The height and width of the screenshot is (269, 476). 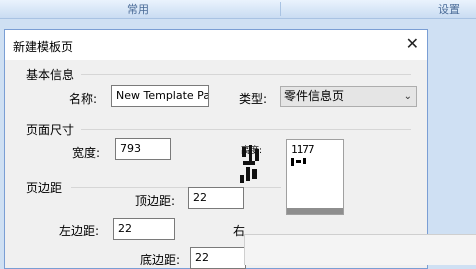 What do you see at coordinates (253, 99) in the screenshot?
I see `type-label: 类型:` at bounding box center [253, 99].